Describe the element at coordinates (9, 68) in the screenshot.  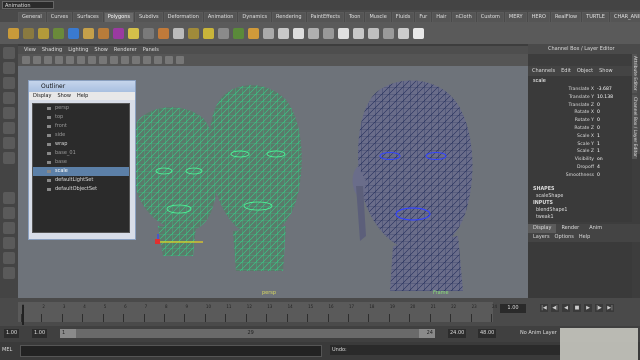
I see `lasso-tool-icon` at that location.